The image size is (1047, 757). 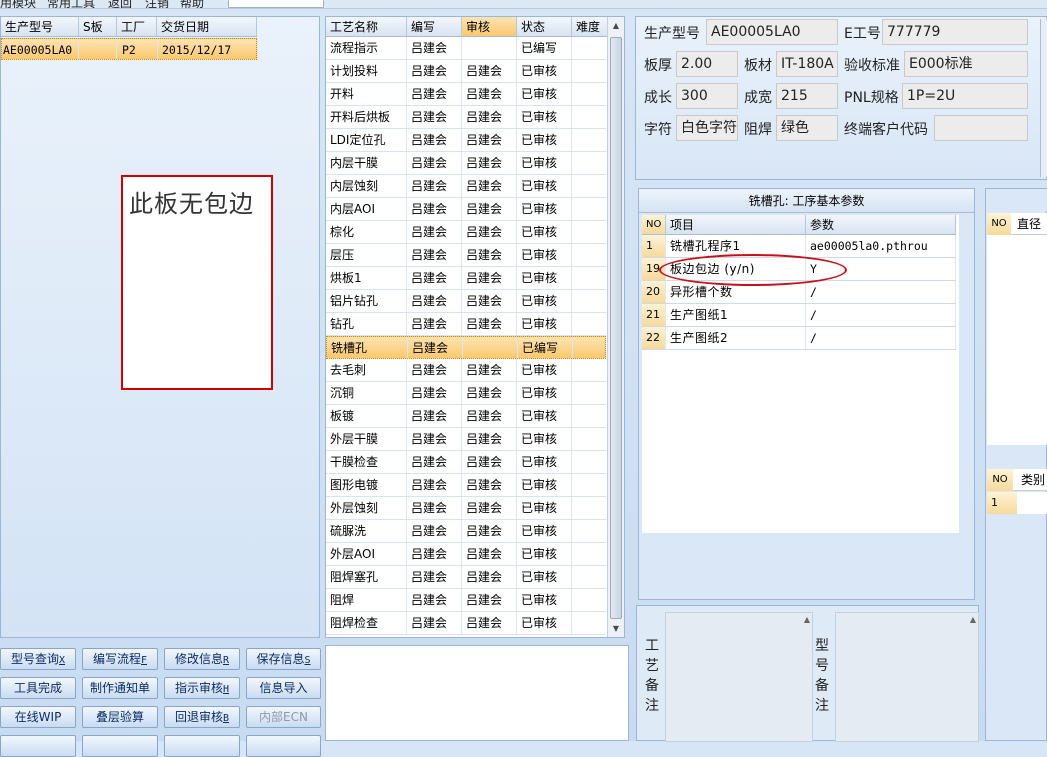 What do you see at coordinates (467, 48) in the screenshot?
I see `process-row: 流程指示 吕建会 已编写` at bounding box center [467, 48].